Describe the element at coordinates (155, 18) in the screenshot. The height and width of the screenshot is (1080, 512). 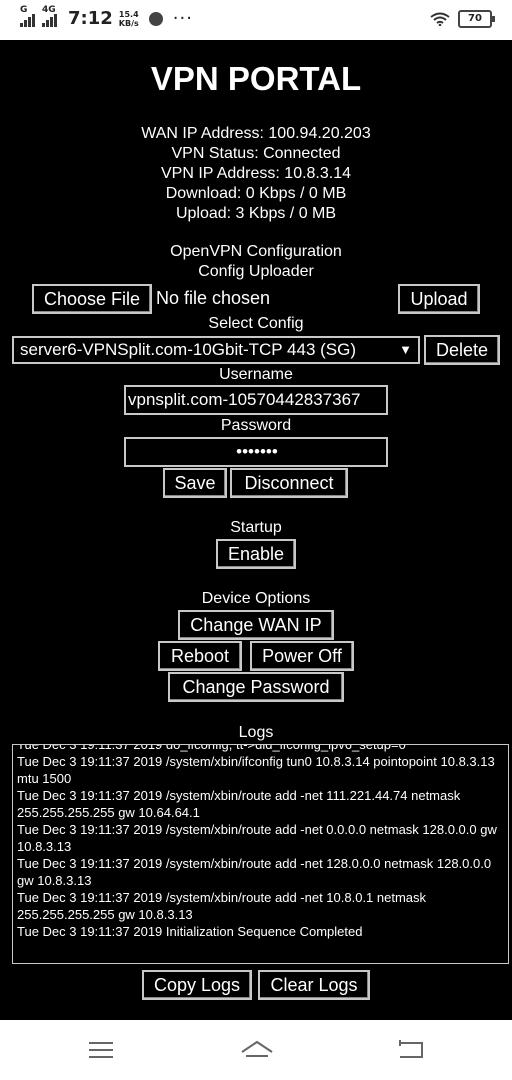
I see `chrome-icon` at that location.